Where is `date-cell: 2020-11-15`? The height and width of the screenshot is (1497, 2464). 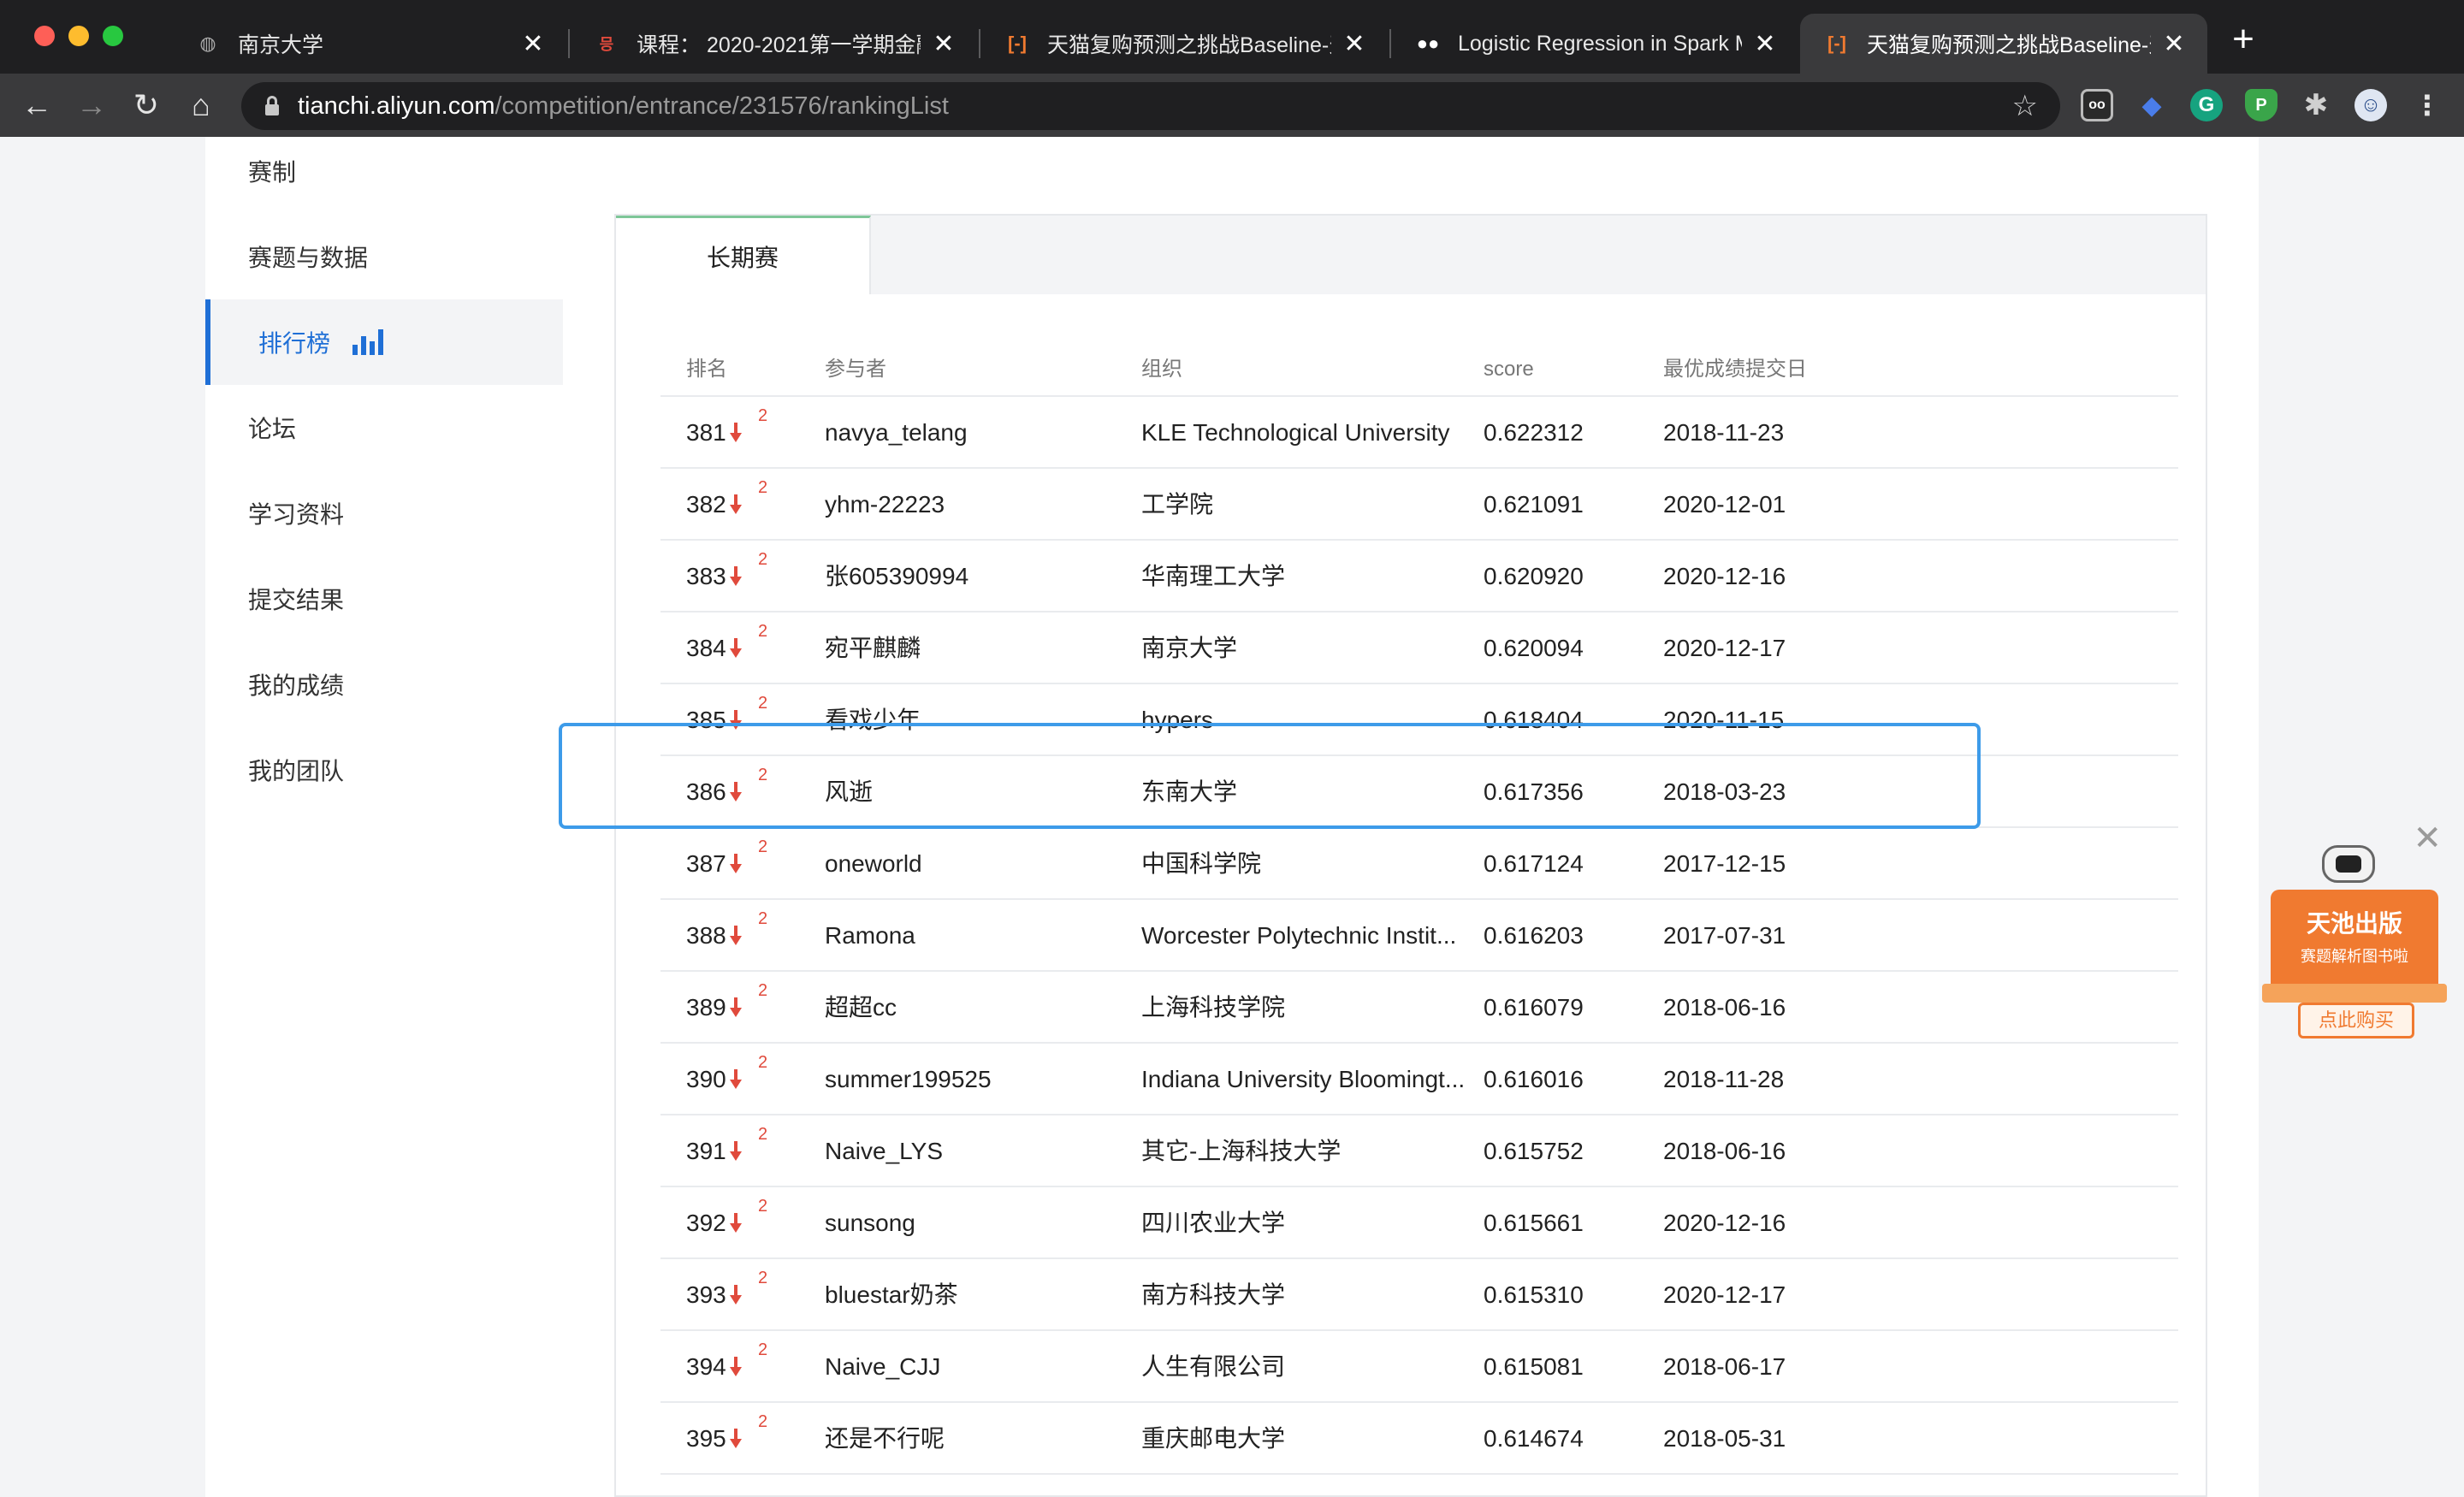
date-cell: 2020-11-15 is located at coordinates (1724, 720).